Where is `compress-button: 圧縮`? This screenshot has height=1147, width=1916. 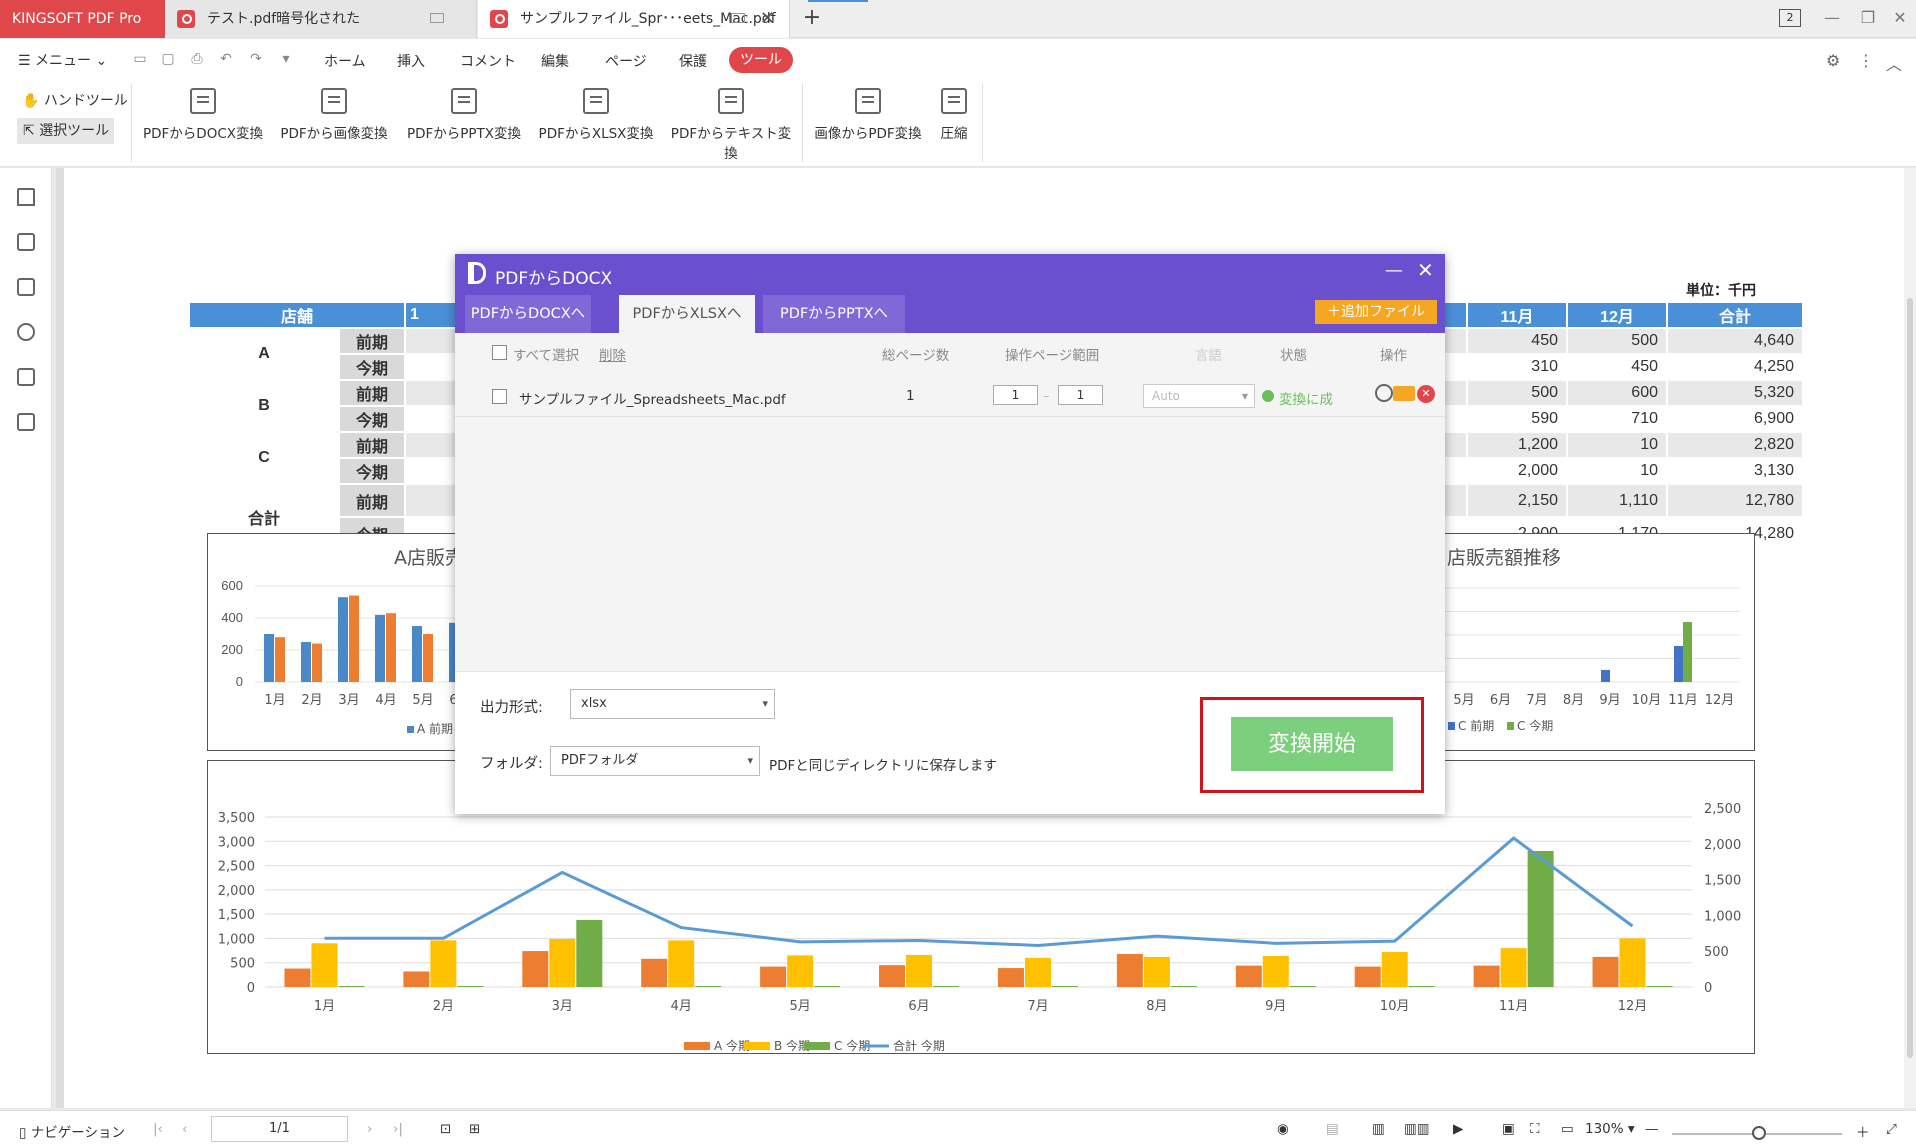
compress-button: 圧縮 is located at coordinates (954, 115).